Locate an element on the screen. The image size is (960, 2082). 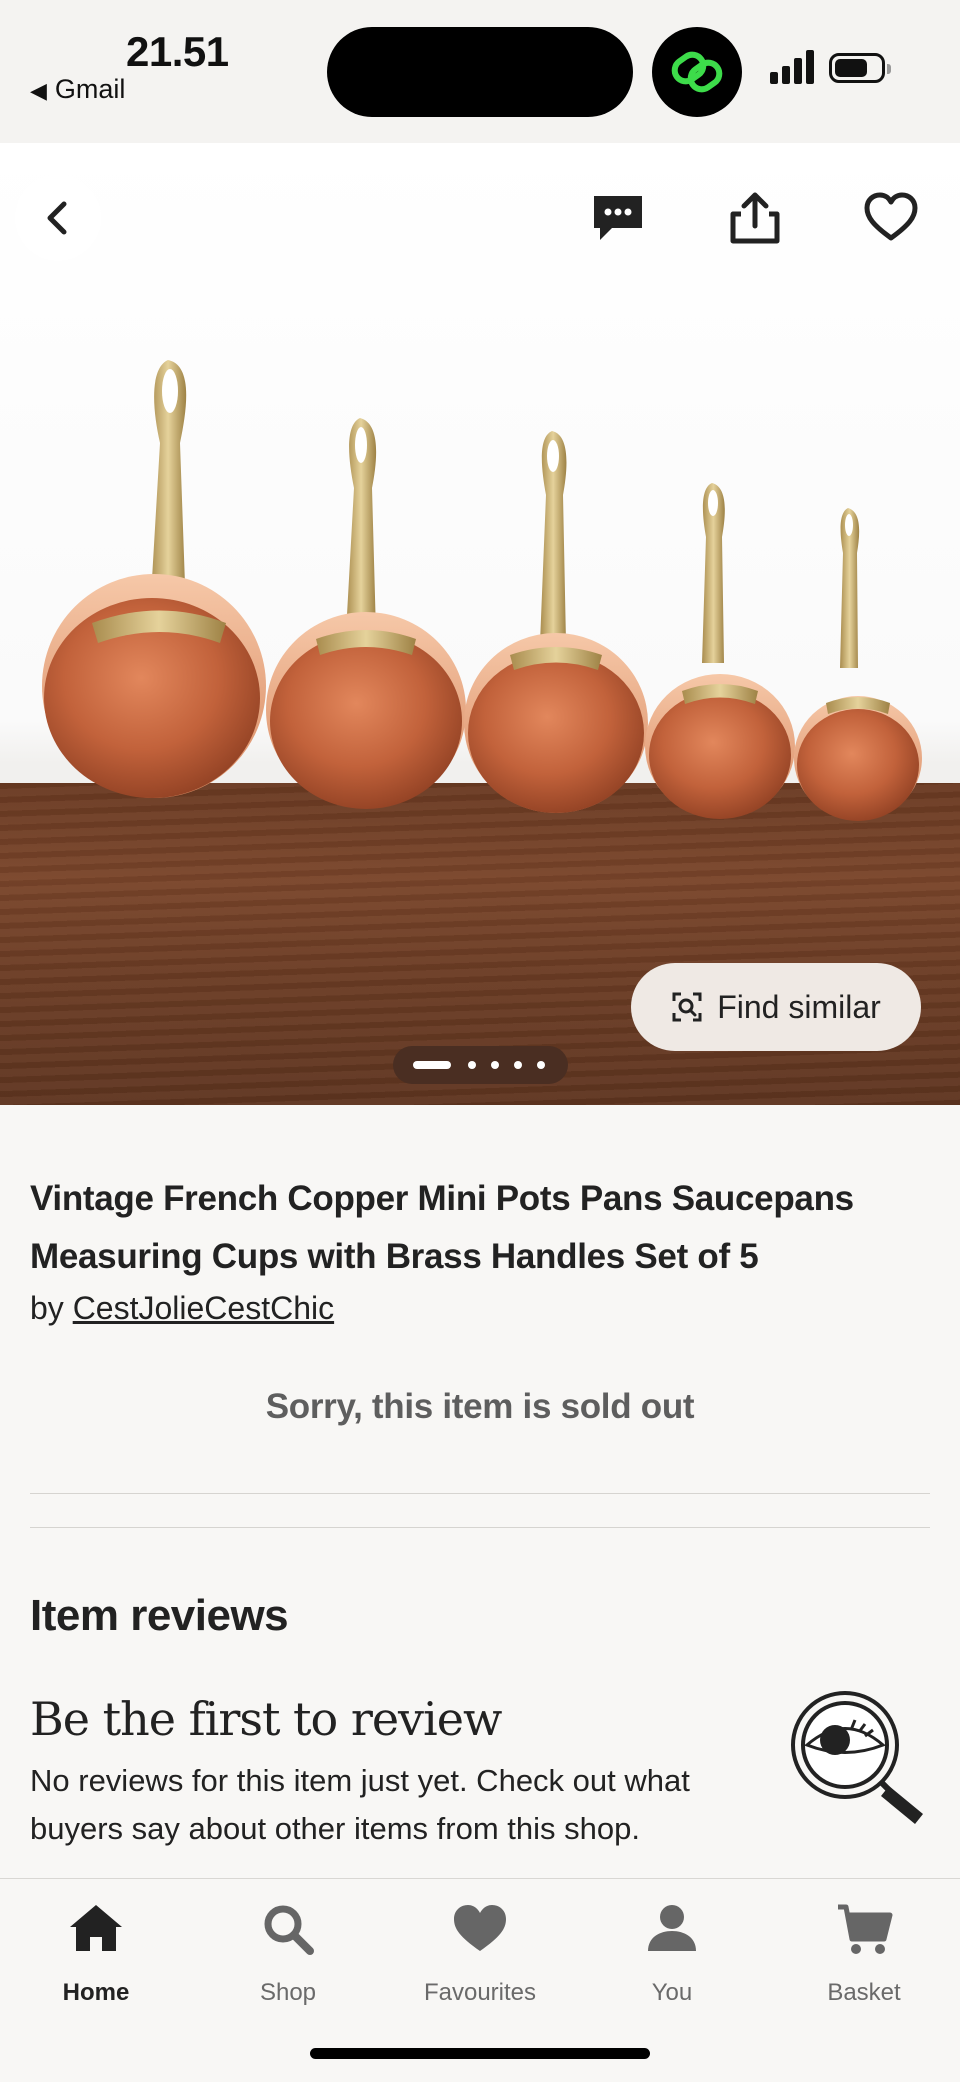
back-button is located at coordinates (58, 218).